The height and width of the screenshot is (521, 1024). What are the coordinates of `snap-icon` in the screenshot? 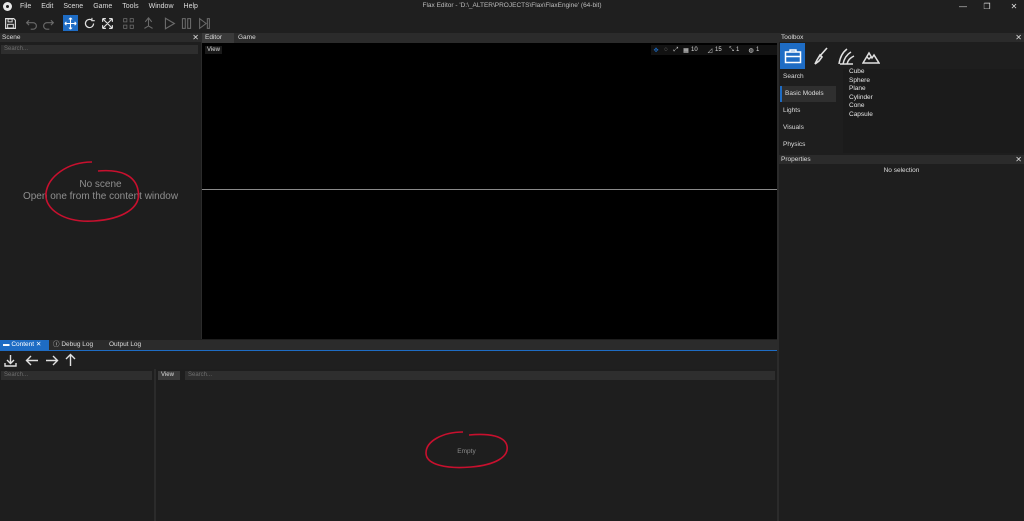 It's located at (128, 23).